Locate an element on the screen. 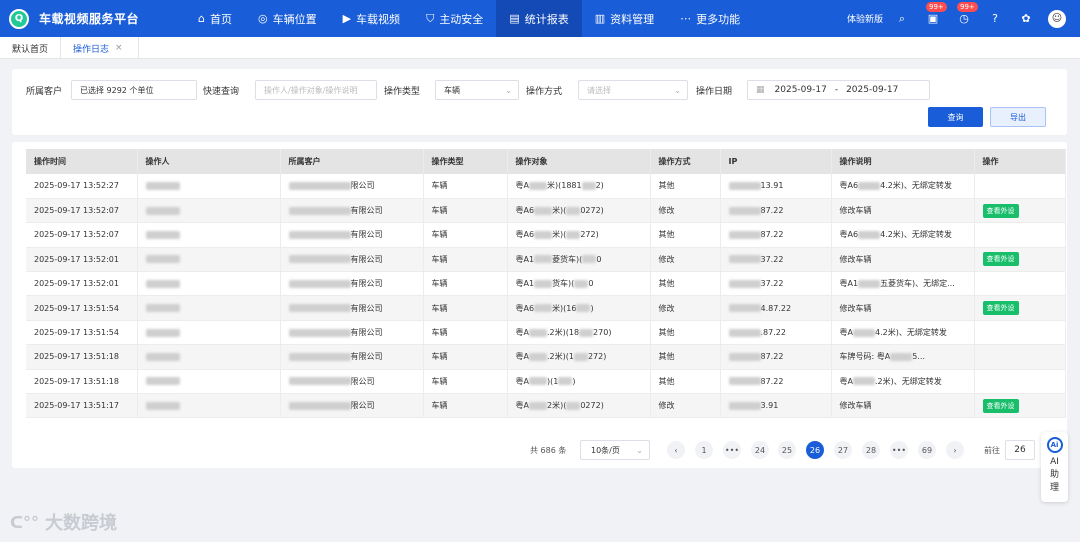 Image resolution: width=1080 pixels, height=542 pixels. message-icon: ▣ 99+ is located at coordinates (935, 14).